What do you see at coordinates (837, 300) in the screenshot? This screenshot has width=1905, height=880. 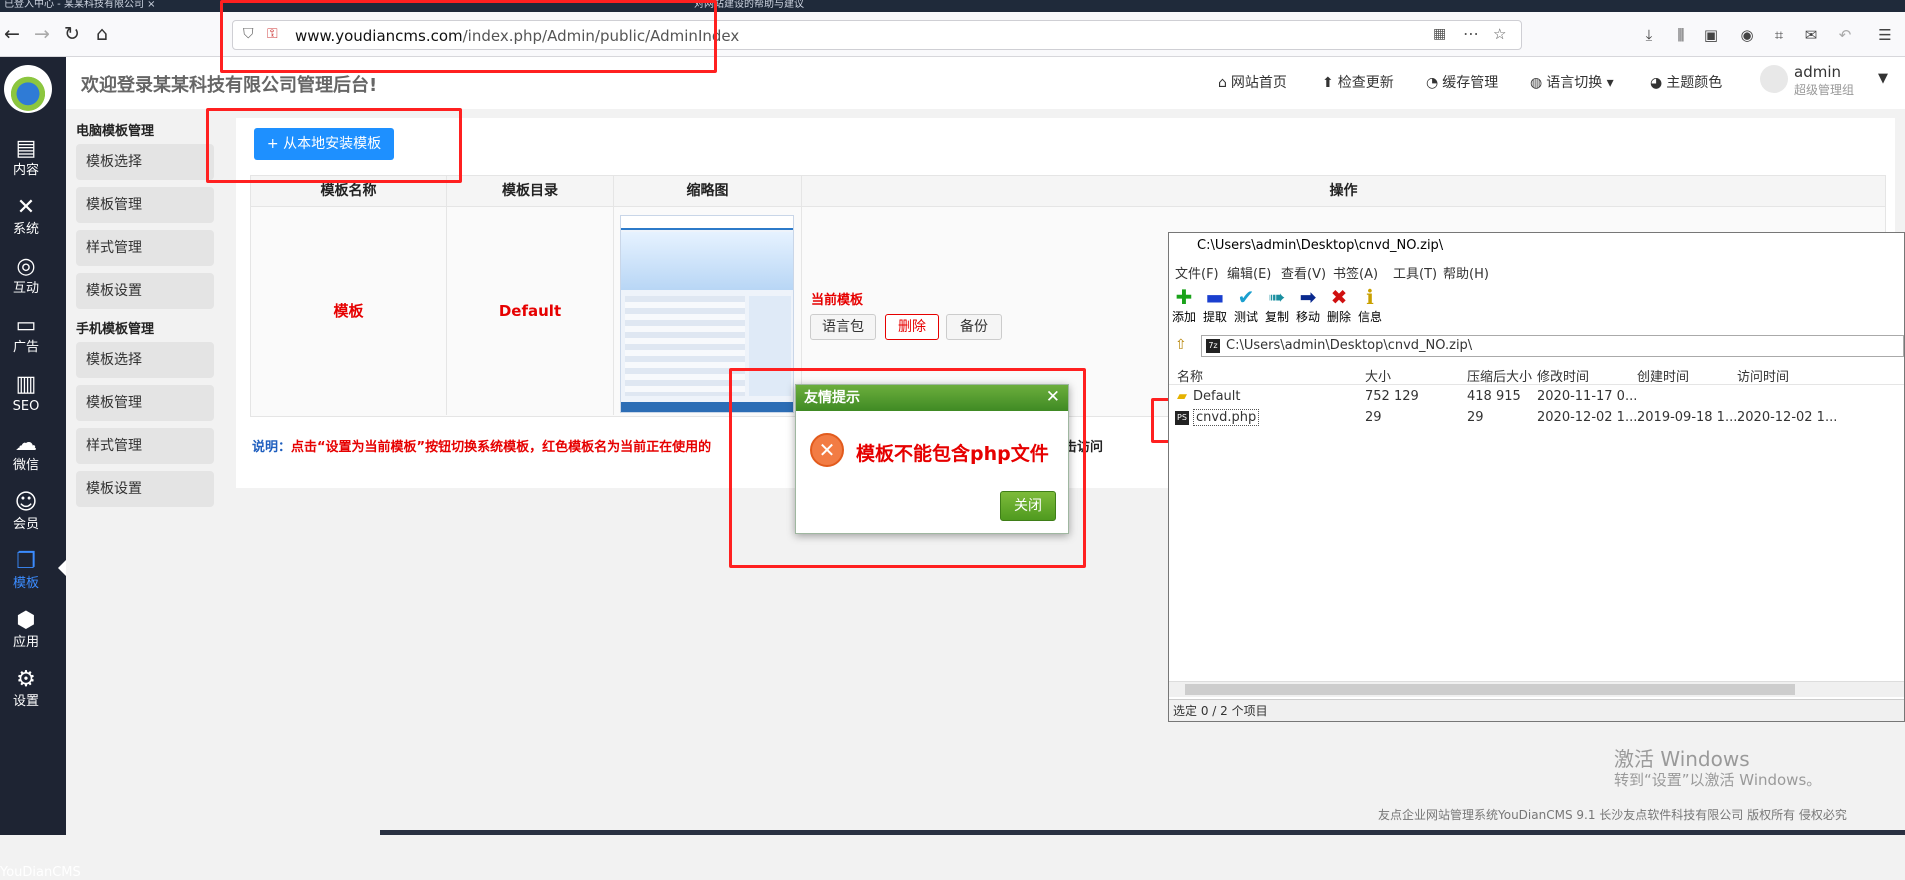 I see `current-template-label: 当前模板` at bounding box center [837, 300].